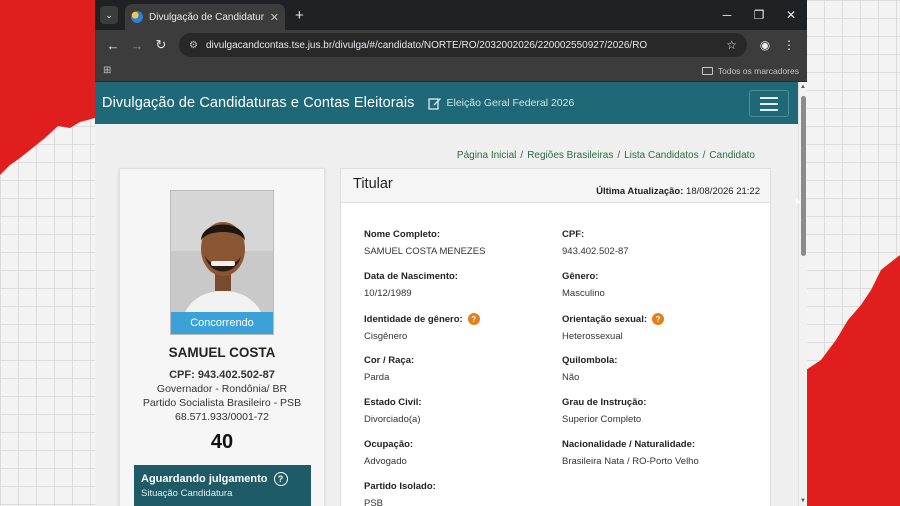 The image size is (900, 506). I want to click on tab-title: Divulgação de Candidaturas e C, so click(206, 17).